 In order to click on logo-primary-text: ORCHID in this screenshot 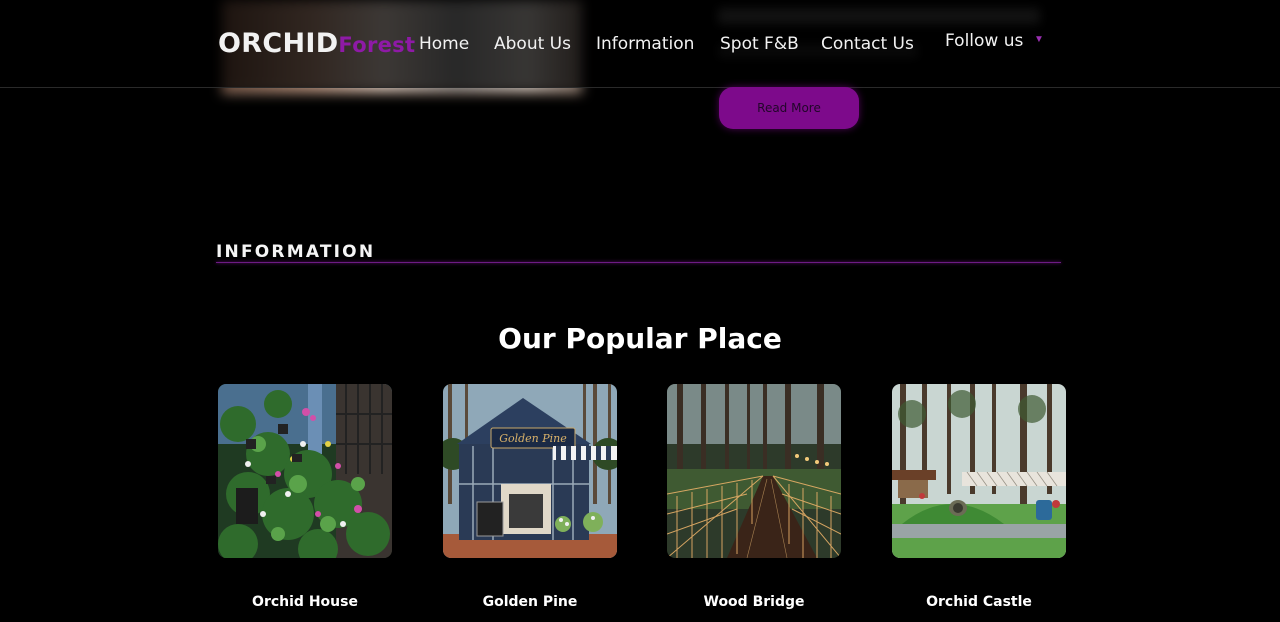, I will do `click(278, 43)`.